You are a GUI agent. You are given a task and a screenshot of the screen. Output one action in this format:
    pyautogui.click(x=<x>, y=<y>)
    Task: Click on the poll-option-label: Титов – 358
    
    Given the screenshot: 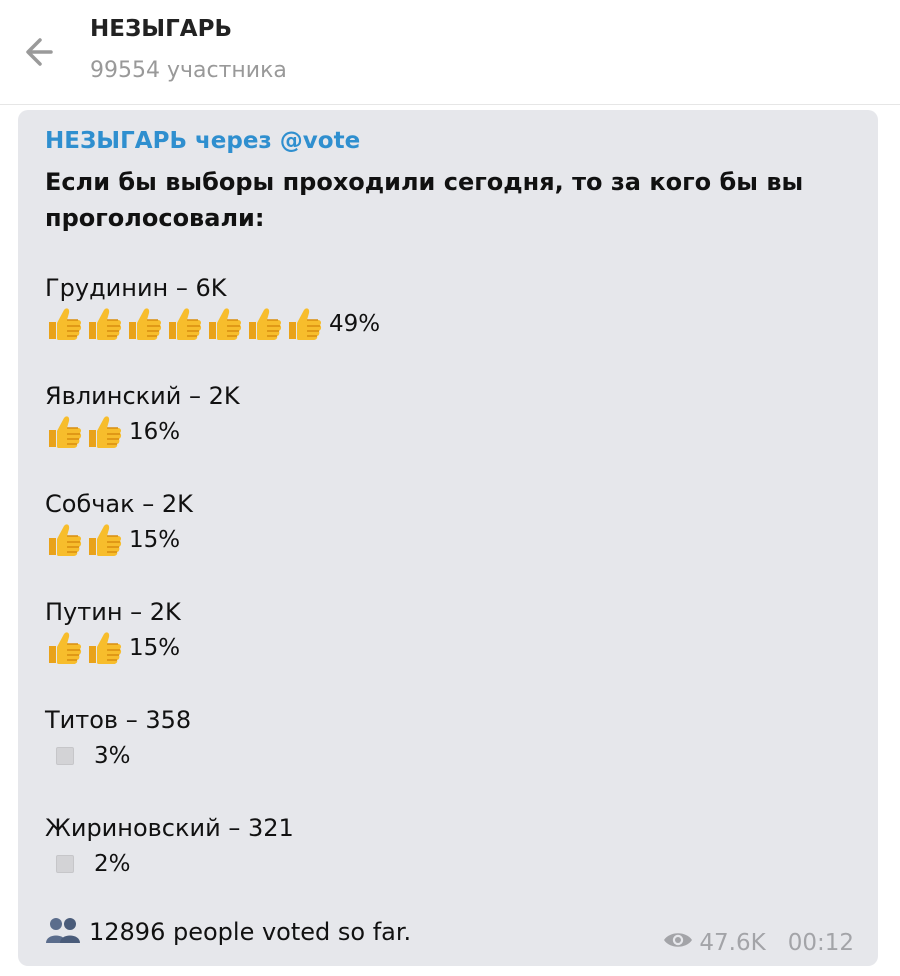 What is the action you would take?
    pyautogui.click(x=118, y=720)
    